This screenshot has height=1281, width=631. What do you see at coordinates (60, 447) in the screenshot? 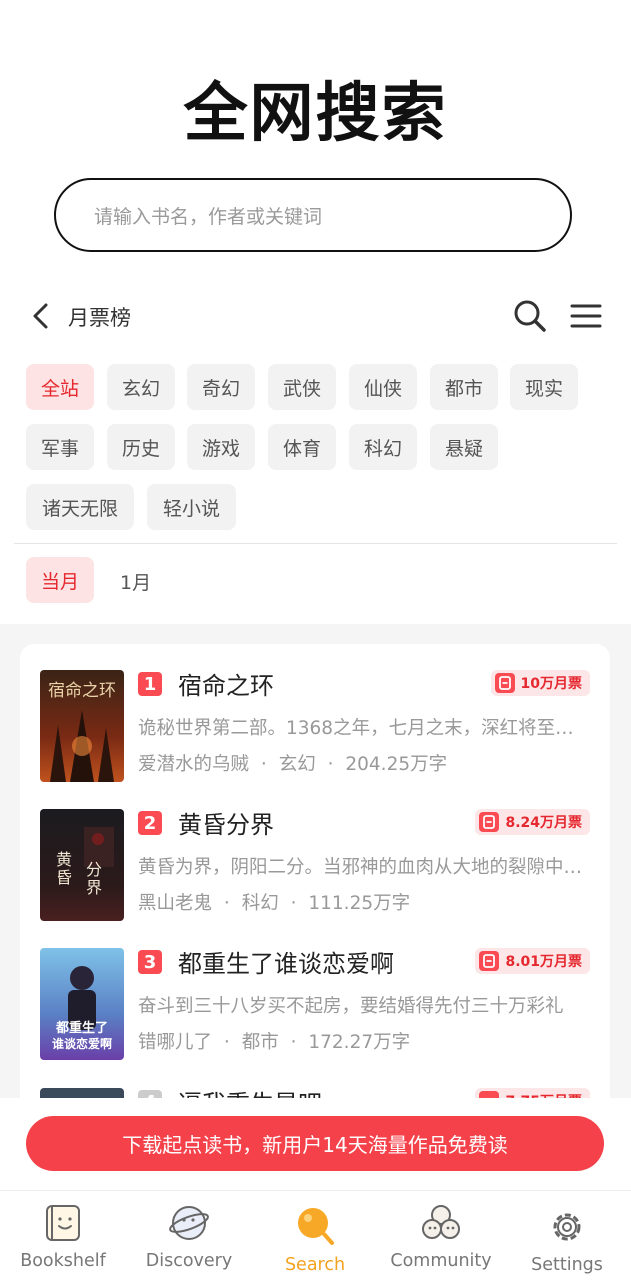
I see `category-chip: 军事` at bounding box center [60, 447].